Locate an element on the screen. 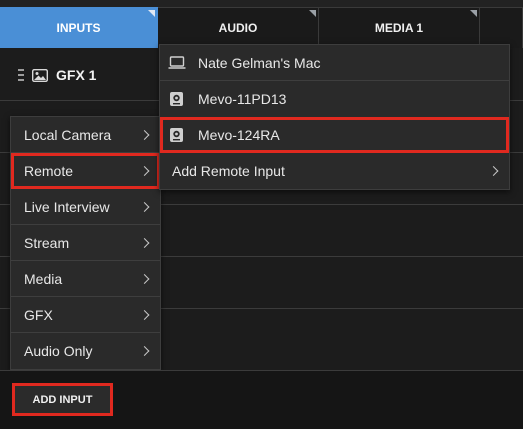 Image resolution: width=523 pixels, height=429 pixels. menu-item-label: Audio Only is located at coordinates (58, 351).